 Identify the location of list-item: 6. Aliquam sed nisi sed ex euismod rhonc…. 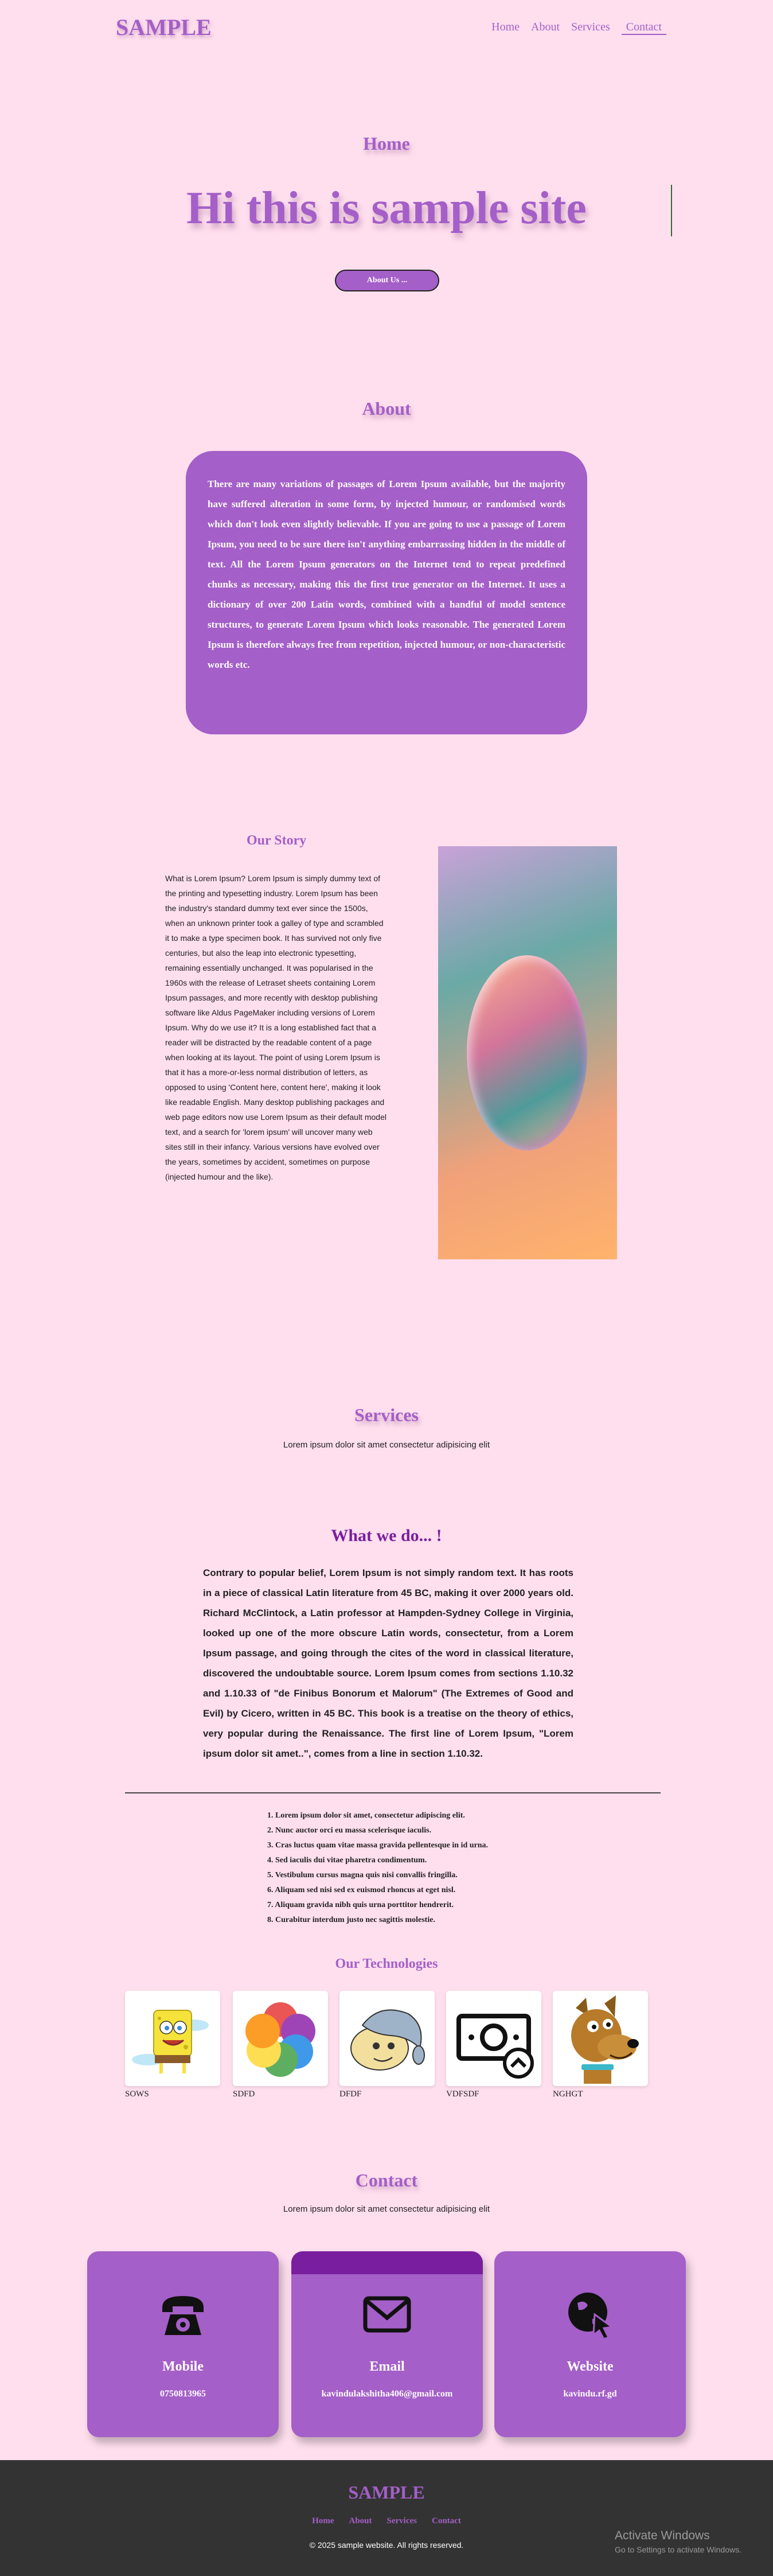
(361, 1890).